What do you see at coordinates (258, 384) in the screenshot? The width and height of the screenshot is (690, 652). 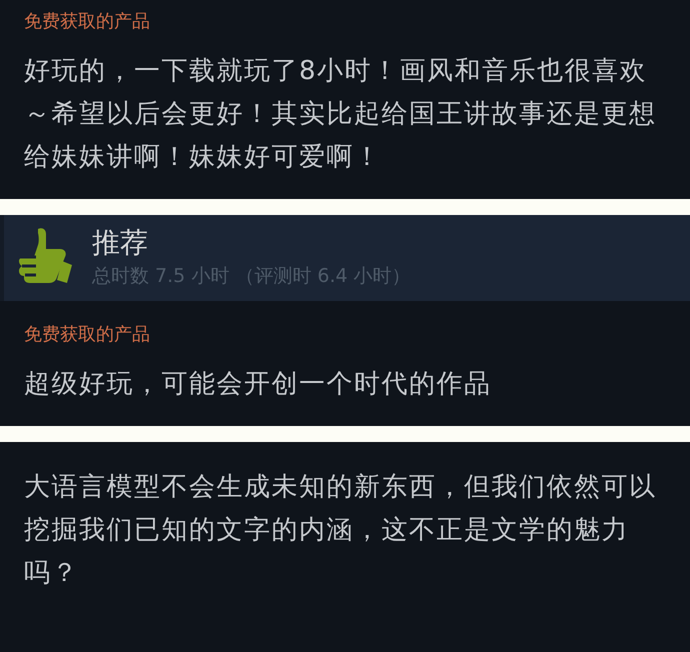 I see `review-text: 超级好玩，可能会开创一个时代的作品` at bounding box center [258, 384].